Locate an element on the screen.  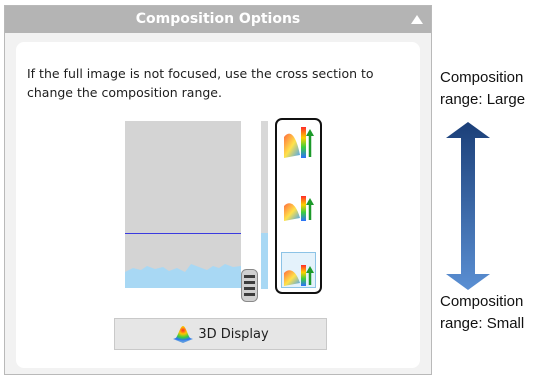
panel-title: Composition Options is located at coordinates (218, 19).